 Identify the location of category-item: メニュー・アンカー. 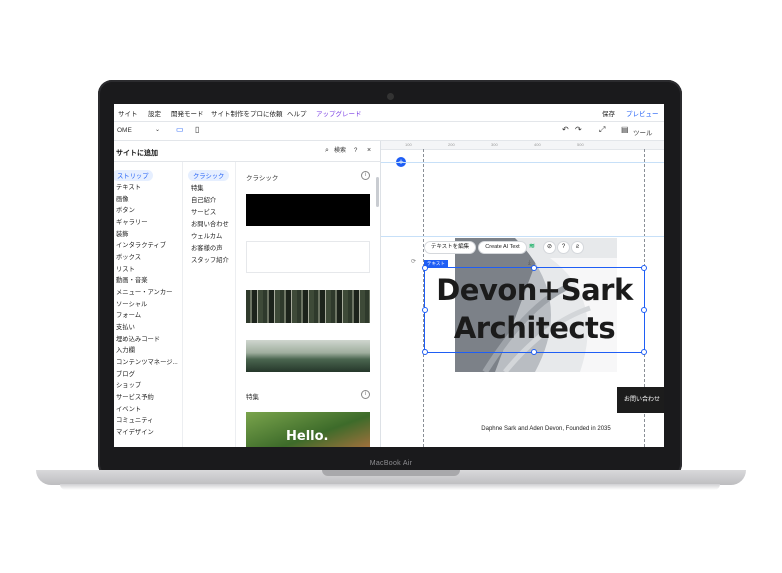
(144, 291).